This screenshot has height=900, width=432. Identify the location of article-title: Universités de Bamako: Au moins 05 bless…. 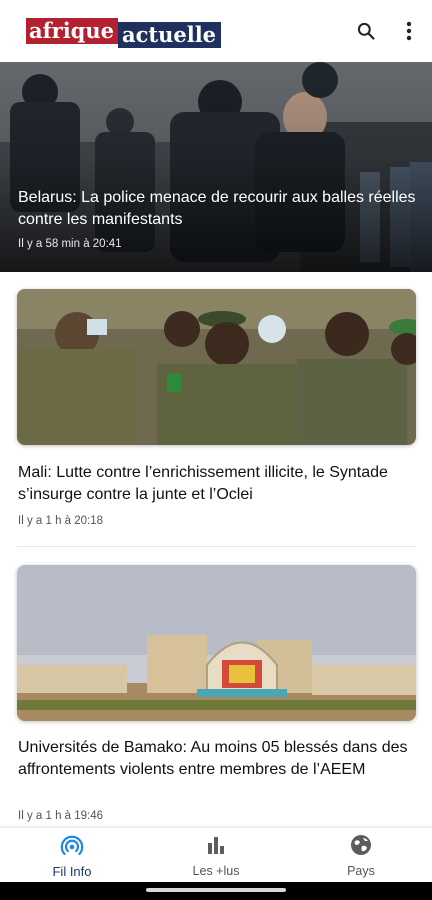
(218, 759).